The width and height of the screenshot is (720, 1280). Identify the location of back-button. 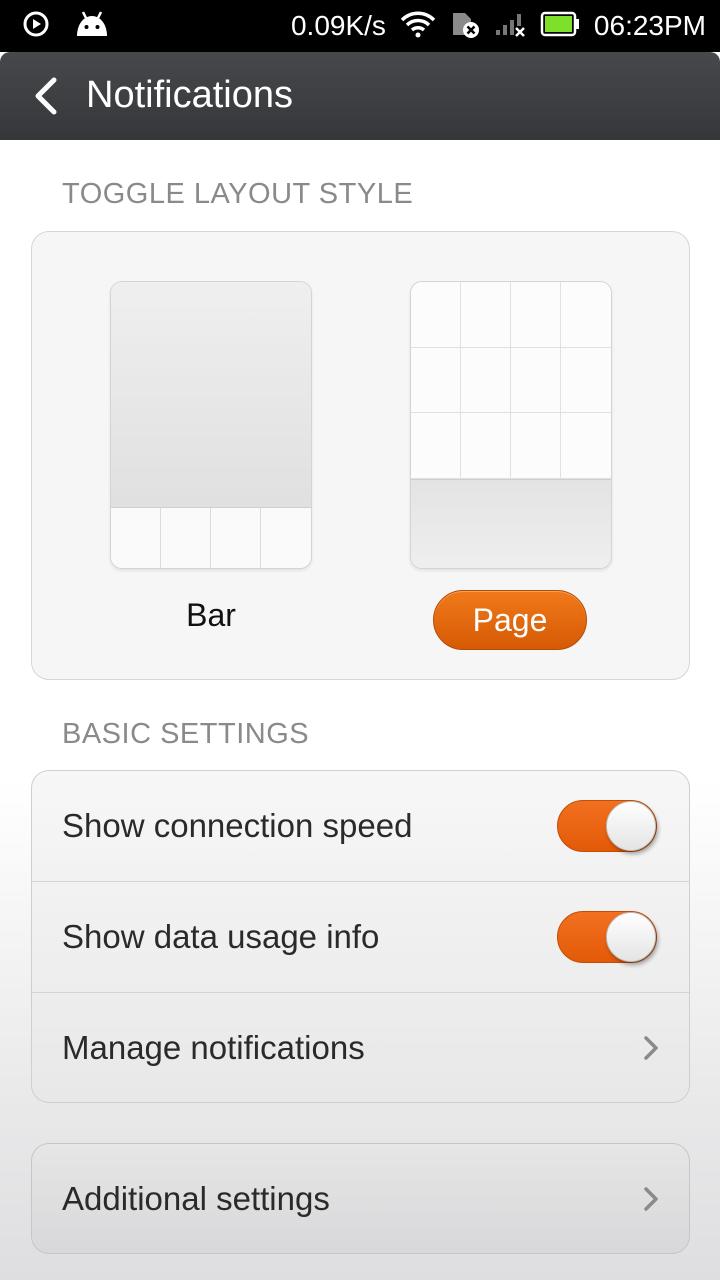
(46, 96).